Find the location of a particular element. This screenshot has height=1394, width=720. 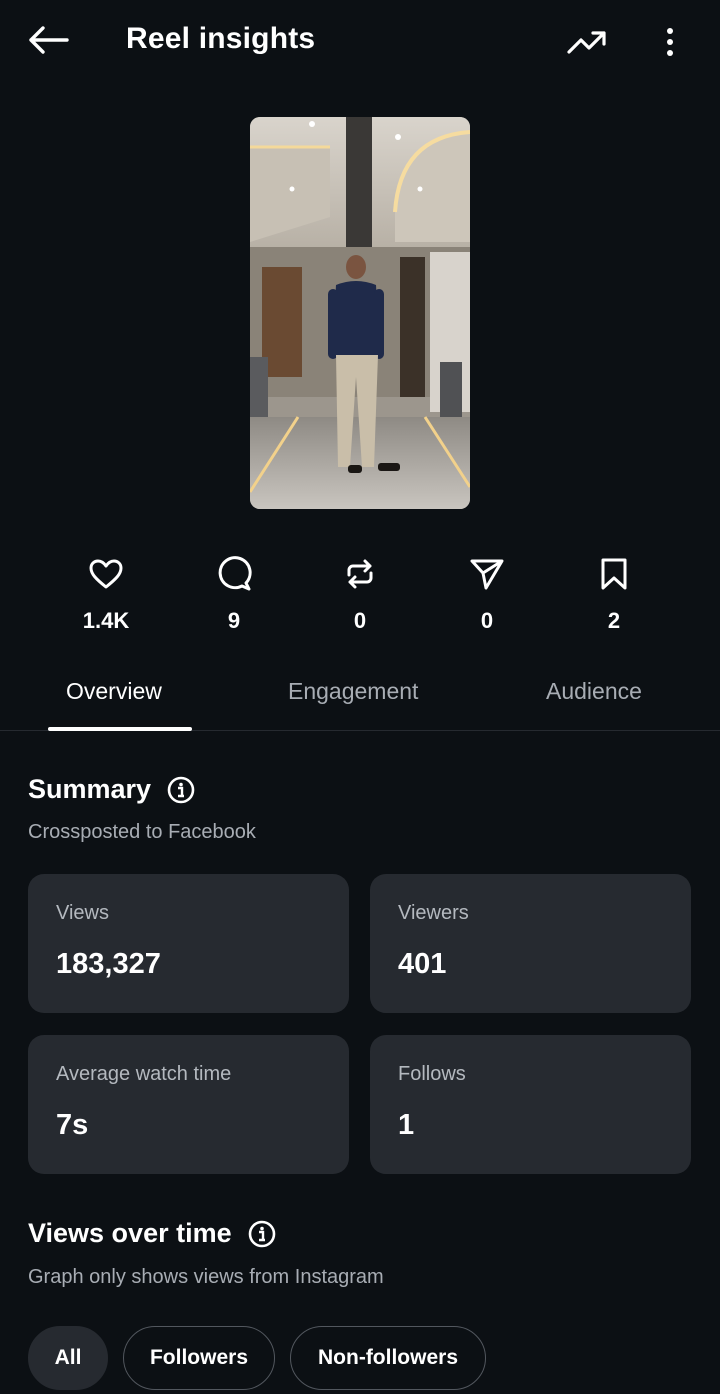

follows-label: Follows is located at coordinates (432, 1074).